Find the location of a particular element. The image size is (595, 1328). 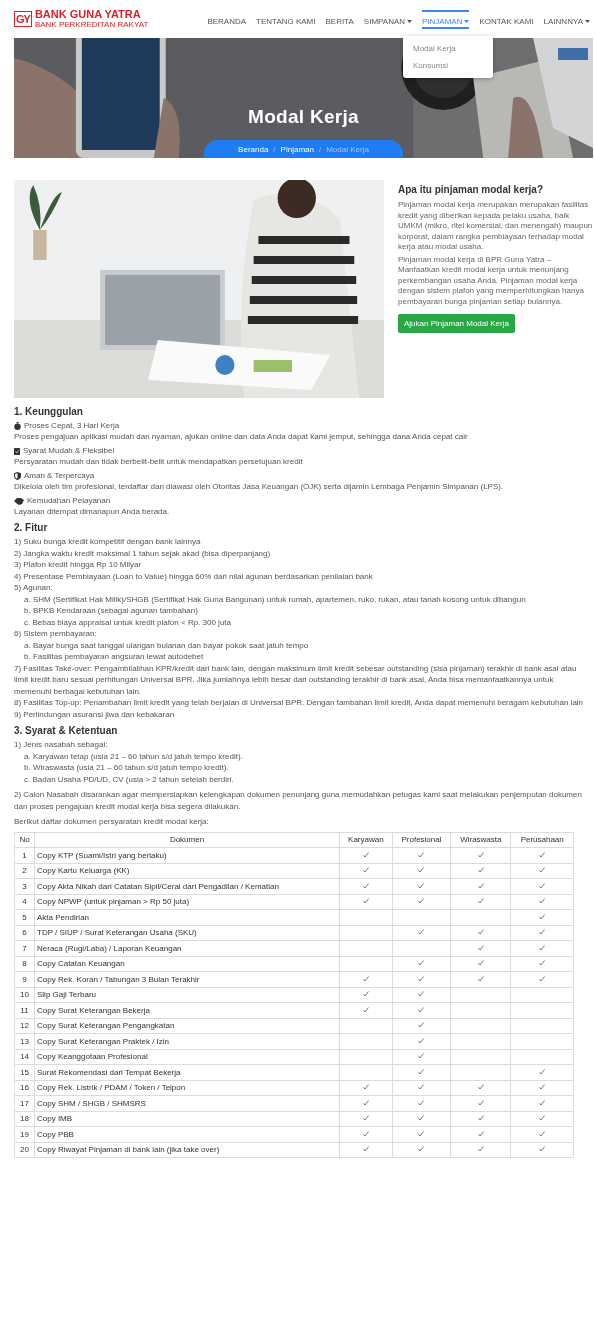

feature-description: Persyaratan mudah dan tidak berbelit-belit untuk mendapatkan persetujuan kredit is located at coordinates (159, 461).